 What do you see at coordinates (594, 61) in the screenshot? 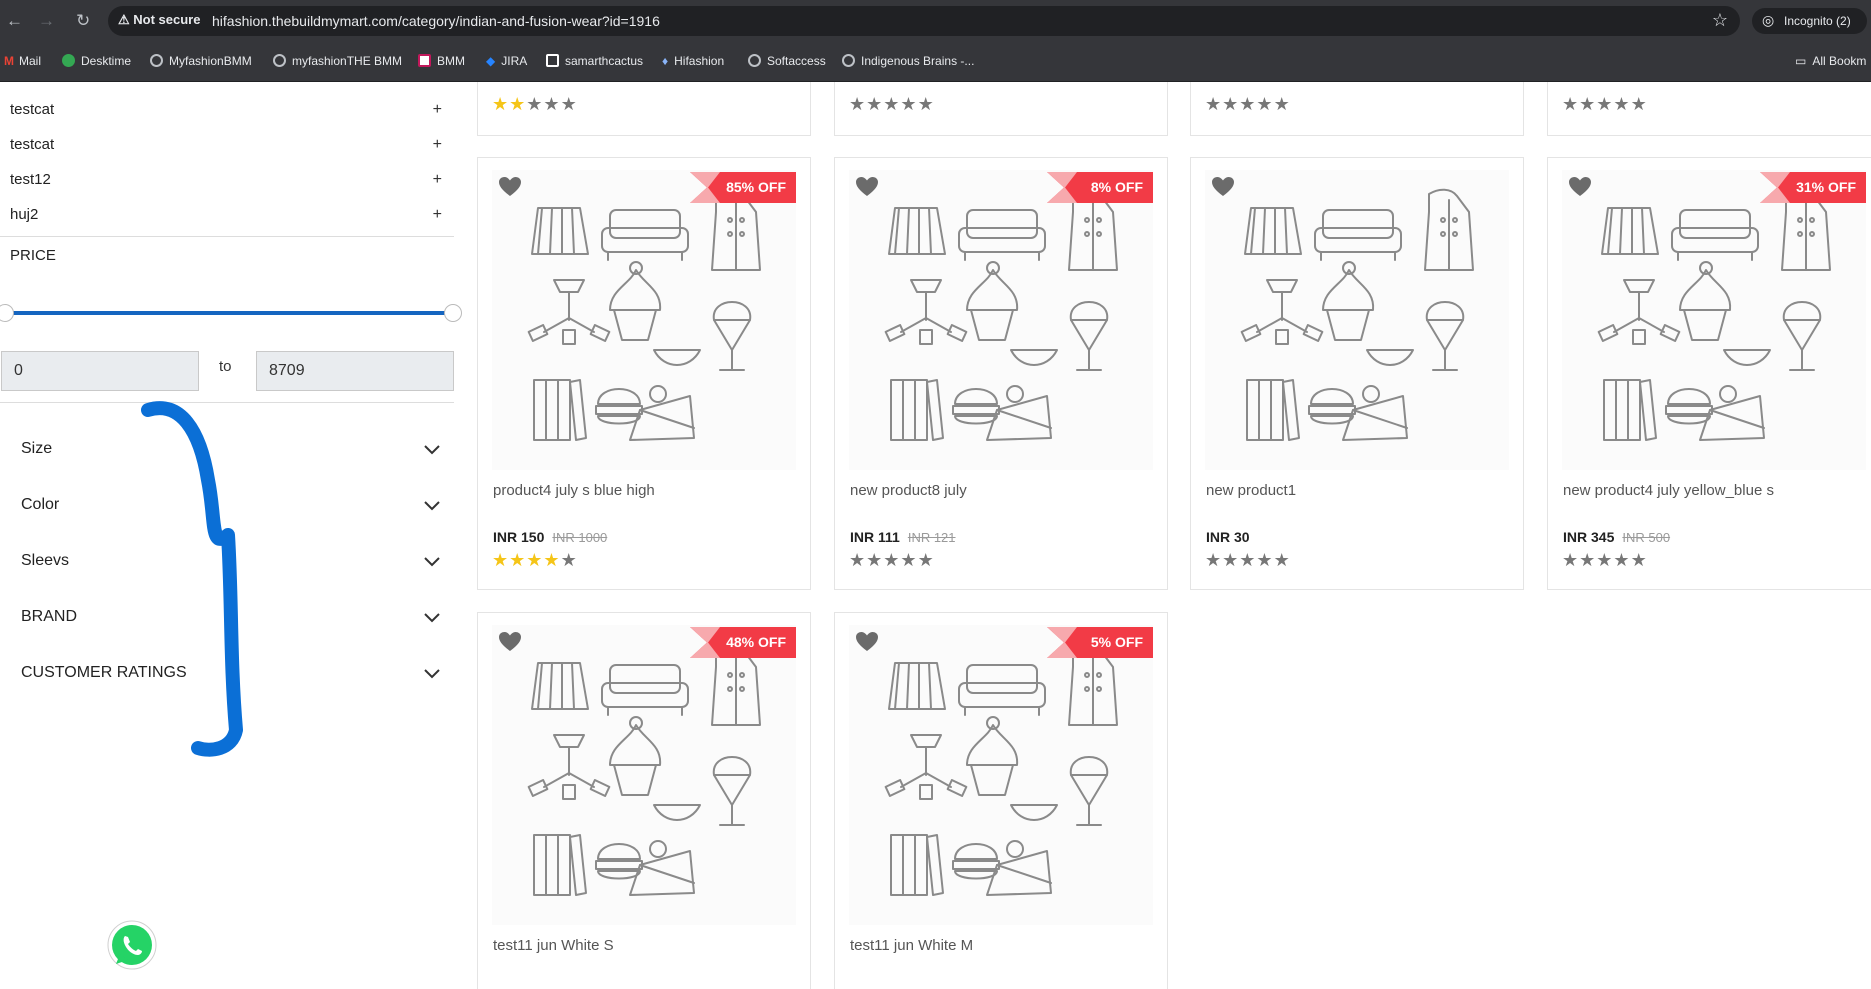
I see `bookmark-samarthcactus: samarthcactus` at bounding box center [594, 61].